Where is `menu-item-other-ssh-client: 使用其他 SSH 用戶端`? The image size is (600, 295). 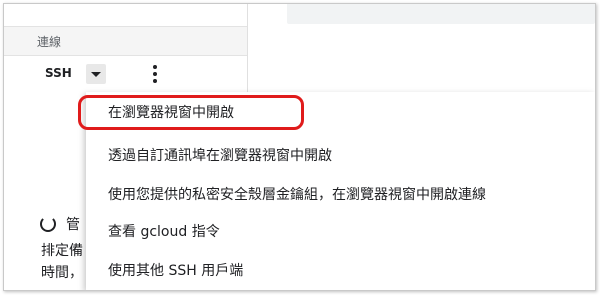 menu-item-other-ssh-client: 使用其他 SSH 用戶端 is located at coordinates (340, 269).